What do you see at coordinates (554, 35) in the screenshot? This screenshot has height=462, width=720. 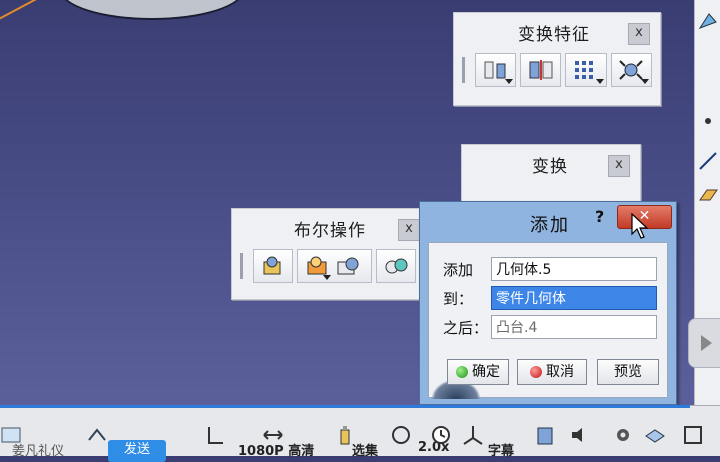 I see `toolbar-title: 变换特征` at bounding box center [554, 35].